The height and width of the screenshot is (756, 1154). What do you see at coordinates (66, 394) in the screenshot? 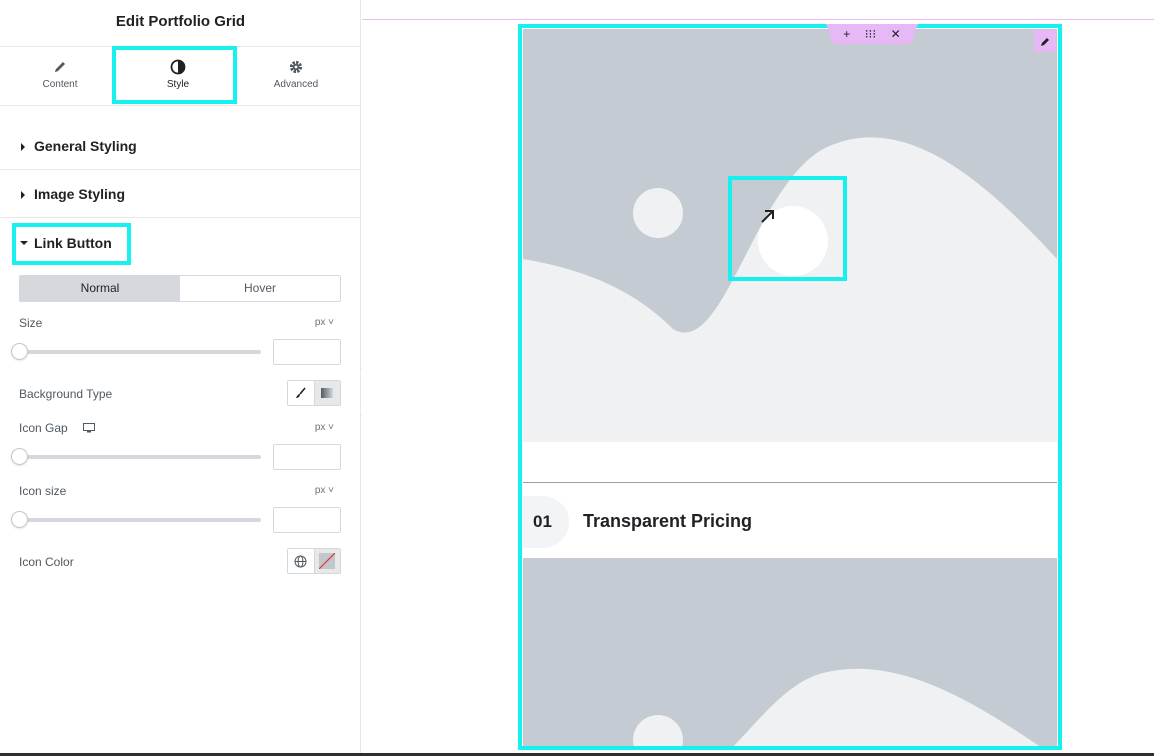
I see `background-type-label: Background Type` at bounding box center [66, 394].